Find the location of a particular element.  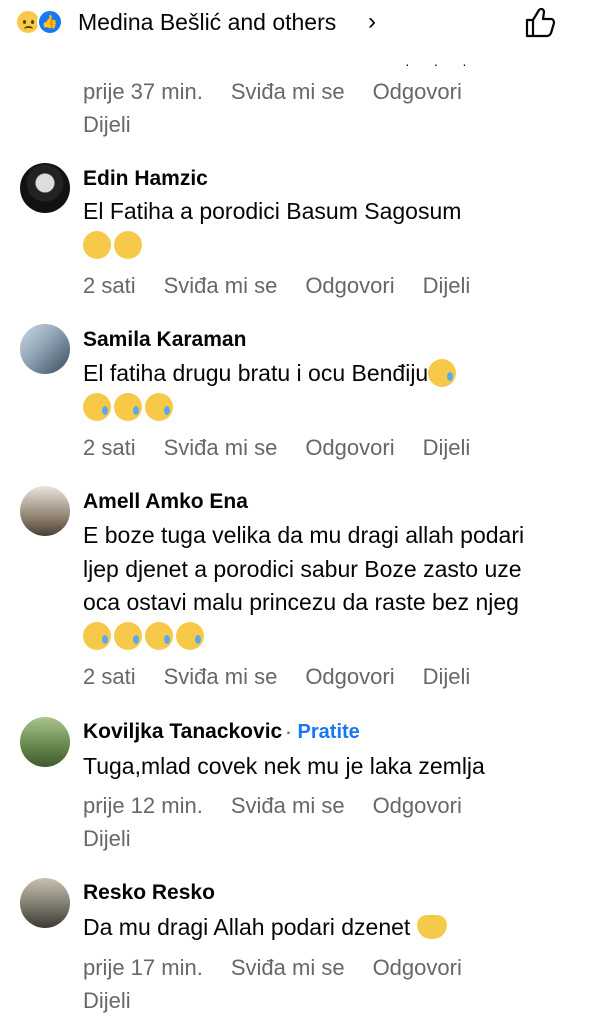

comment-text-content: El fatiha drugu bratu i ocu Benđiju is located at coordinates (256, 373).